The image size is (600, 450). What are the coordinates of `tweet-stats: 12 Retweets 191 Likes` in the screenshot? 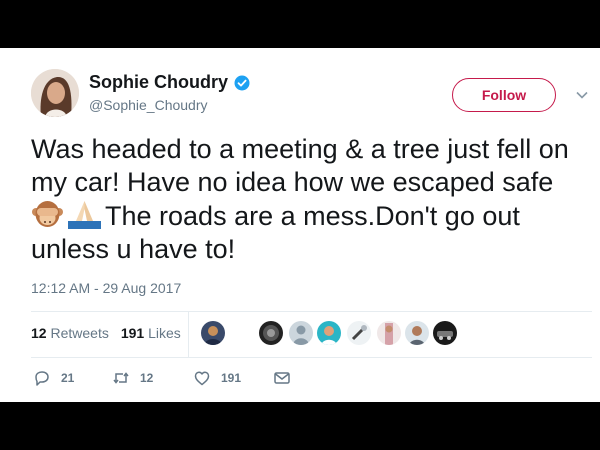 It's located at (106, 333).